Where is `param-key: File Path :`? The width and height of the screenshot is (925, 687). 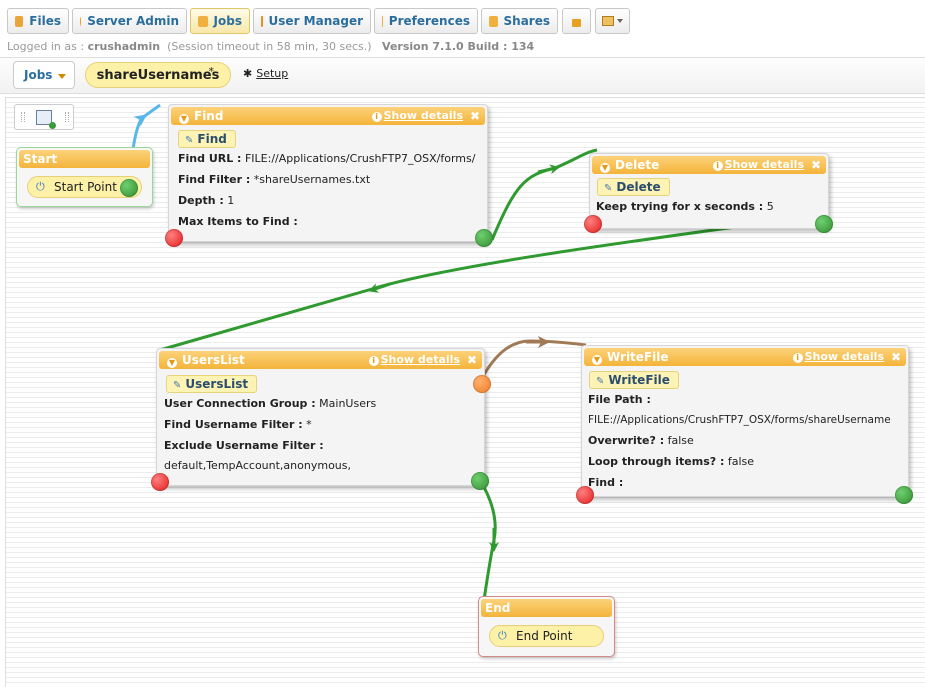 param-key: File Path : is located at coordinates (619, 399).